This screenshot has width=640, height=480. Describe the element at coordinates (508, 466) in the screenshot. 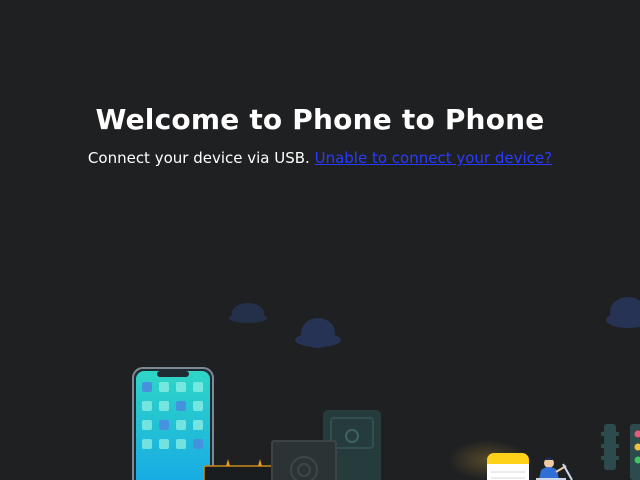

I see `notes-icon` at that location.